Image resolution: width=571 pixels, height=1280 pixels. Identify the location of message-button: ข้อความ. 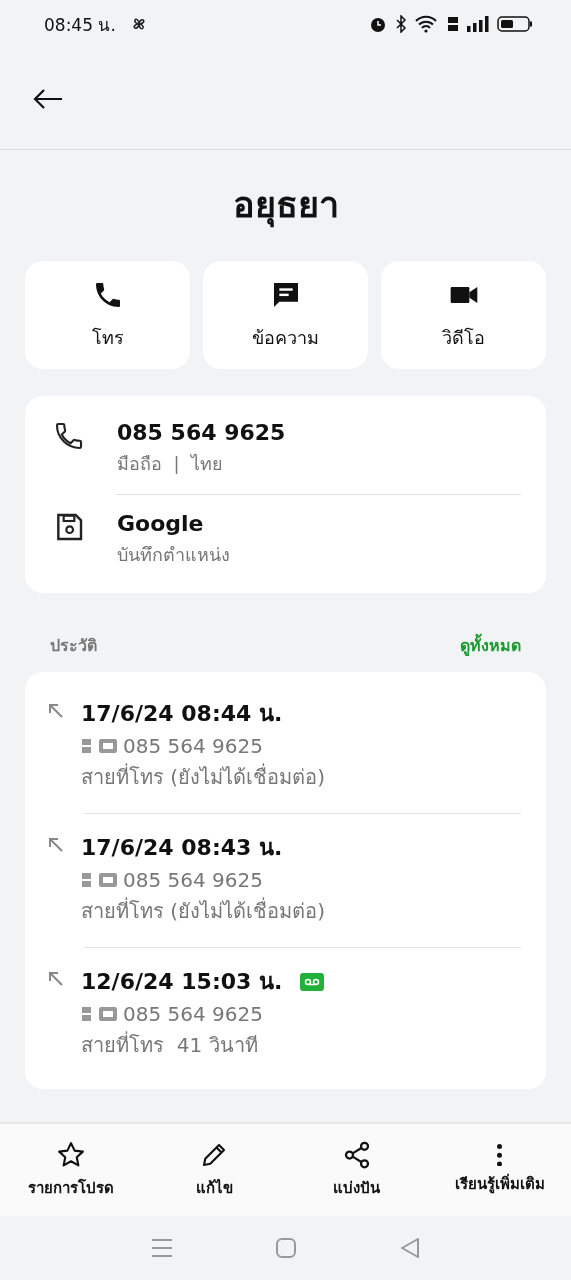
(285, 315).